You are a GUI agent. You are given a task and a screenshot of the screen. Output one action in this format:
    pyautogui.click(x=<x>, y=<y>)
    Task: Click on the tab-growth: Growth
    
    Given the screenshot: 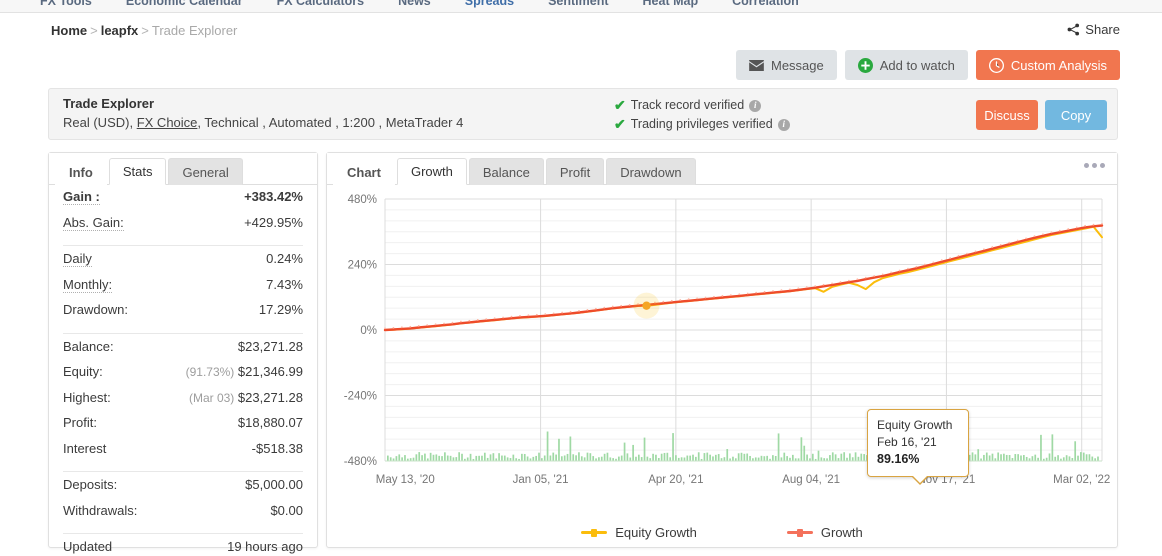 What is the action you would take?
    pyautogui.click(x=431, y=171)
    